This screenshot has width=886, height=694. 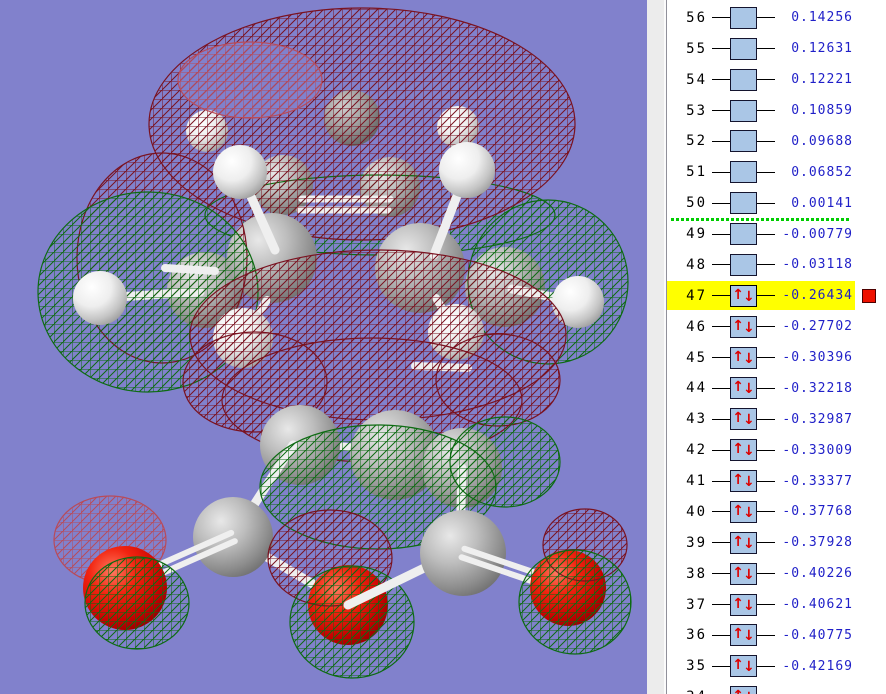 What do you see at coordinates (776, 234) in the screenshot?
I see `orbital-row: 49 -0.00779` at bounding box center [776, 234].